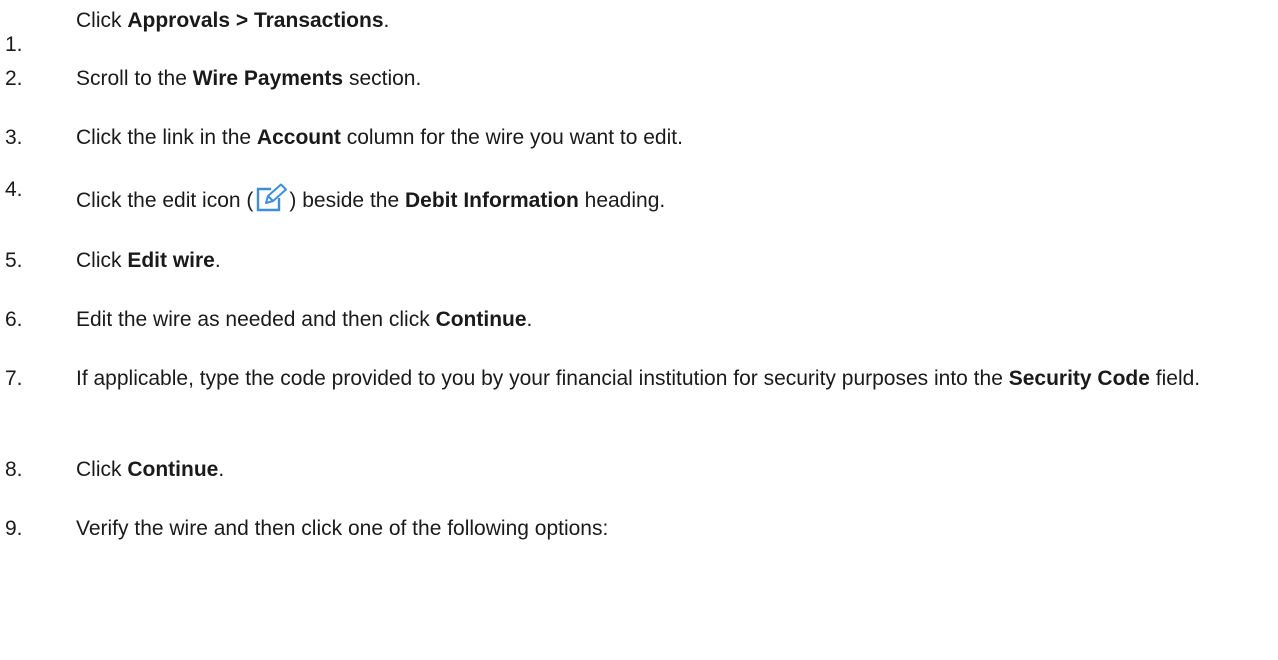 Image resolution: width=1278 pixels, height=660 pixels. What do you see at coordinates (511, 137) in the screenshot?
I see `step-text-segment: column for the wire you want to edit.` at bounding box center [511, 137].